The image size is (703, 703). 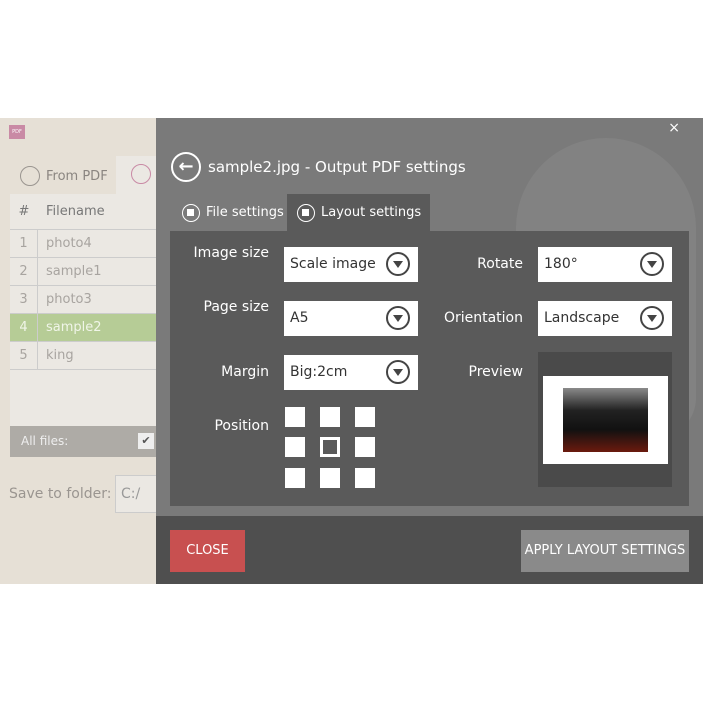 I want to click on tab-to-pdf, so click(x=136, y=175).